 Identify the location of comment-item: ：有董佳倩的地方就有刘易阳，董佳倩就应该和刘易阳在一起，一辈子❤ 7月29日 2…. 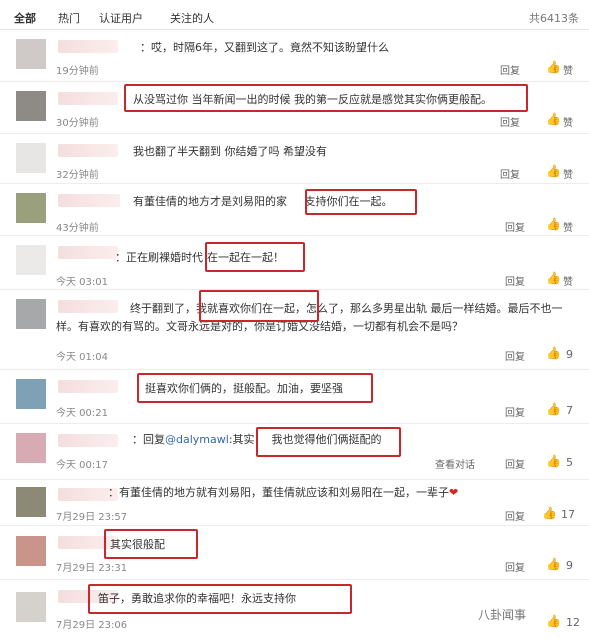
(294, 503).